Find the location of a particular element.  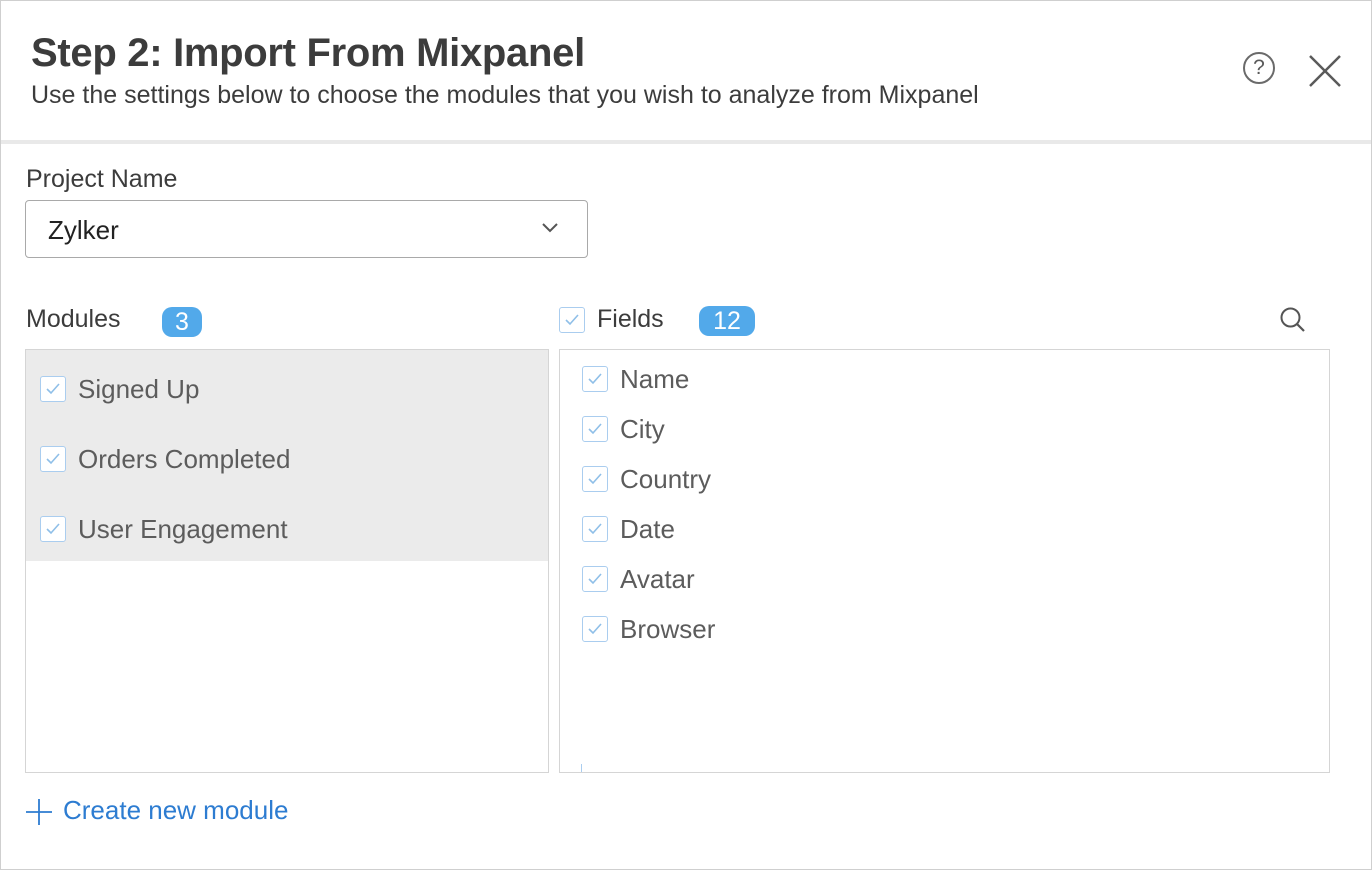

select-all-fields-checkbox is located at coordinates (572, 320).